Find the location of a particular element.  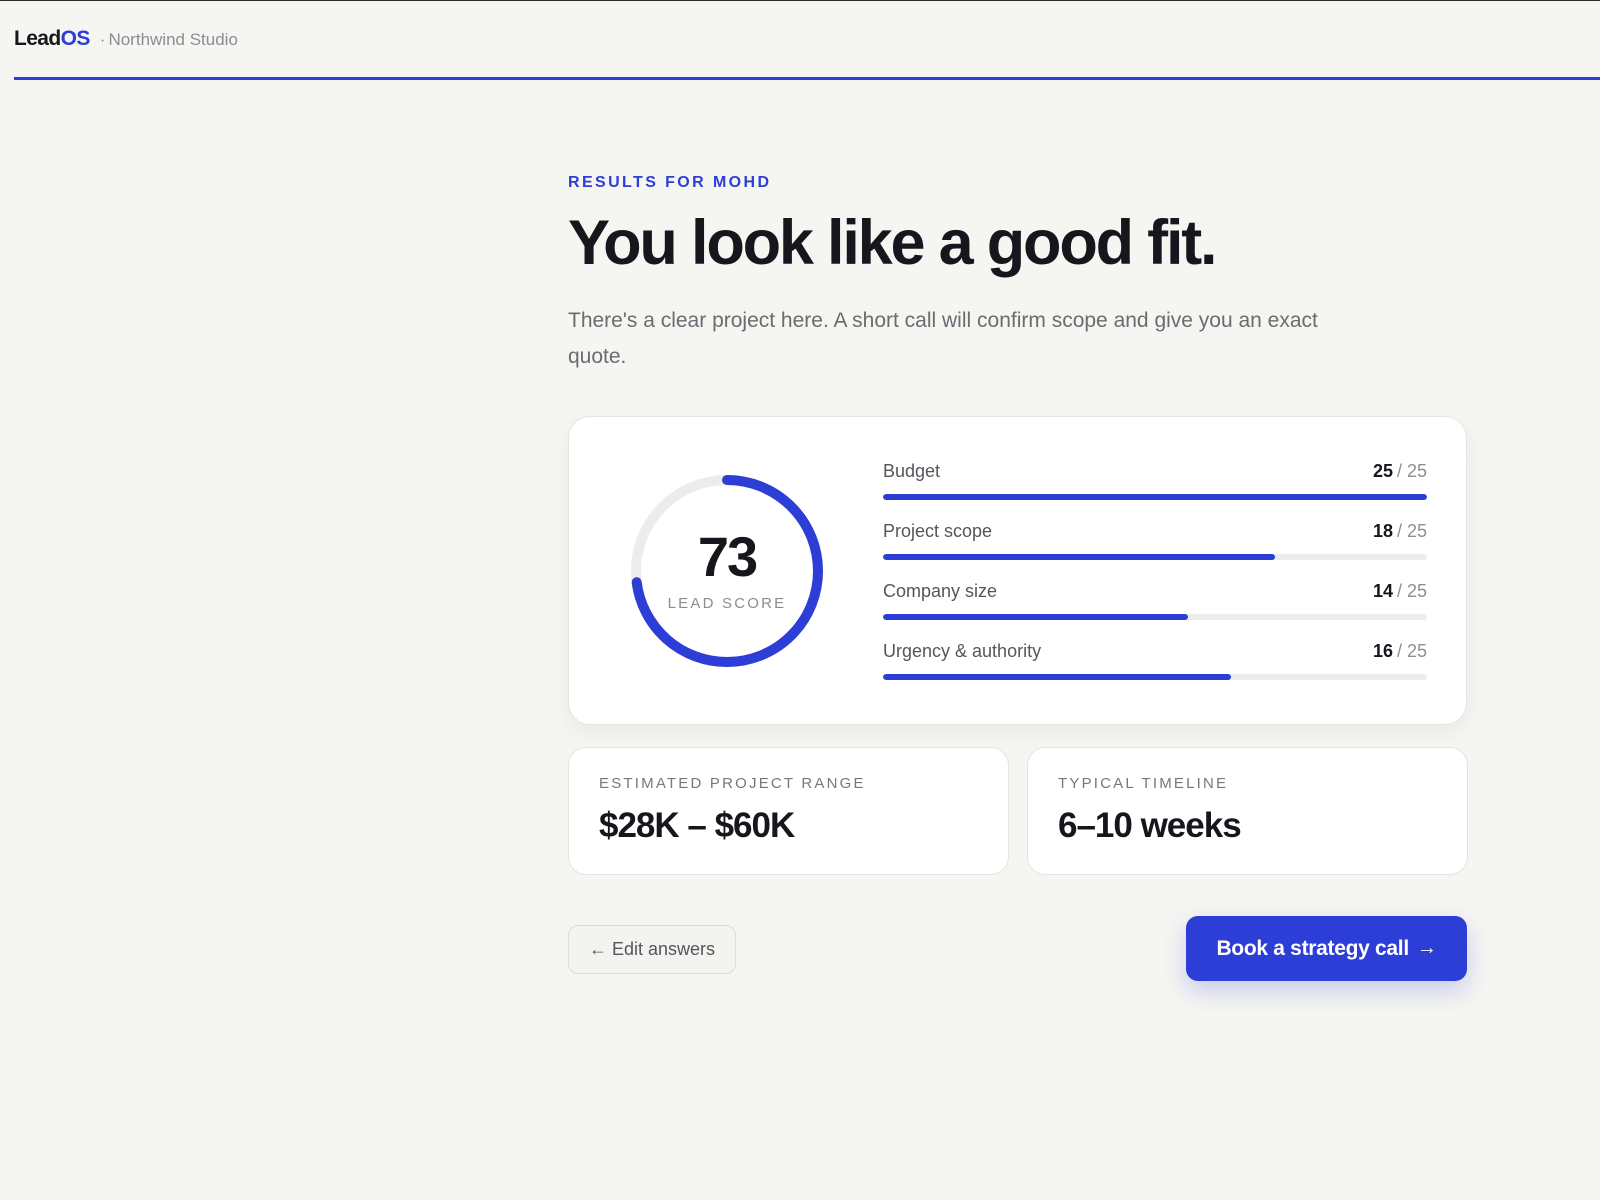

timeline-card: TYPICAL TIMELINE 6–10 weeks is located at coordinates (1247, 811).